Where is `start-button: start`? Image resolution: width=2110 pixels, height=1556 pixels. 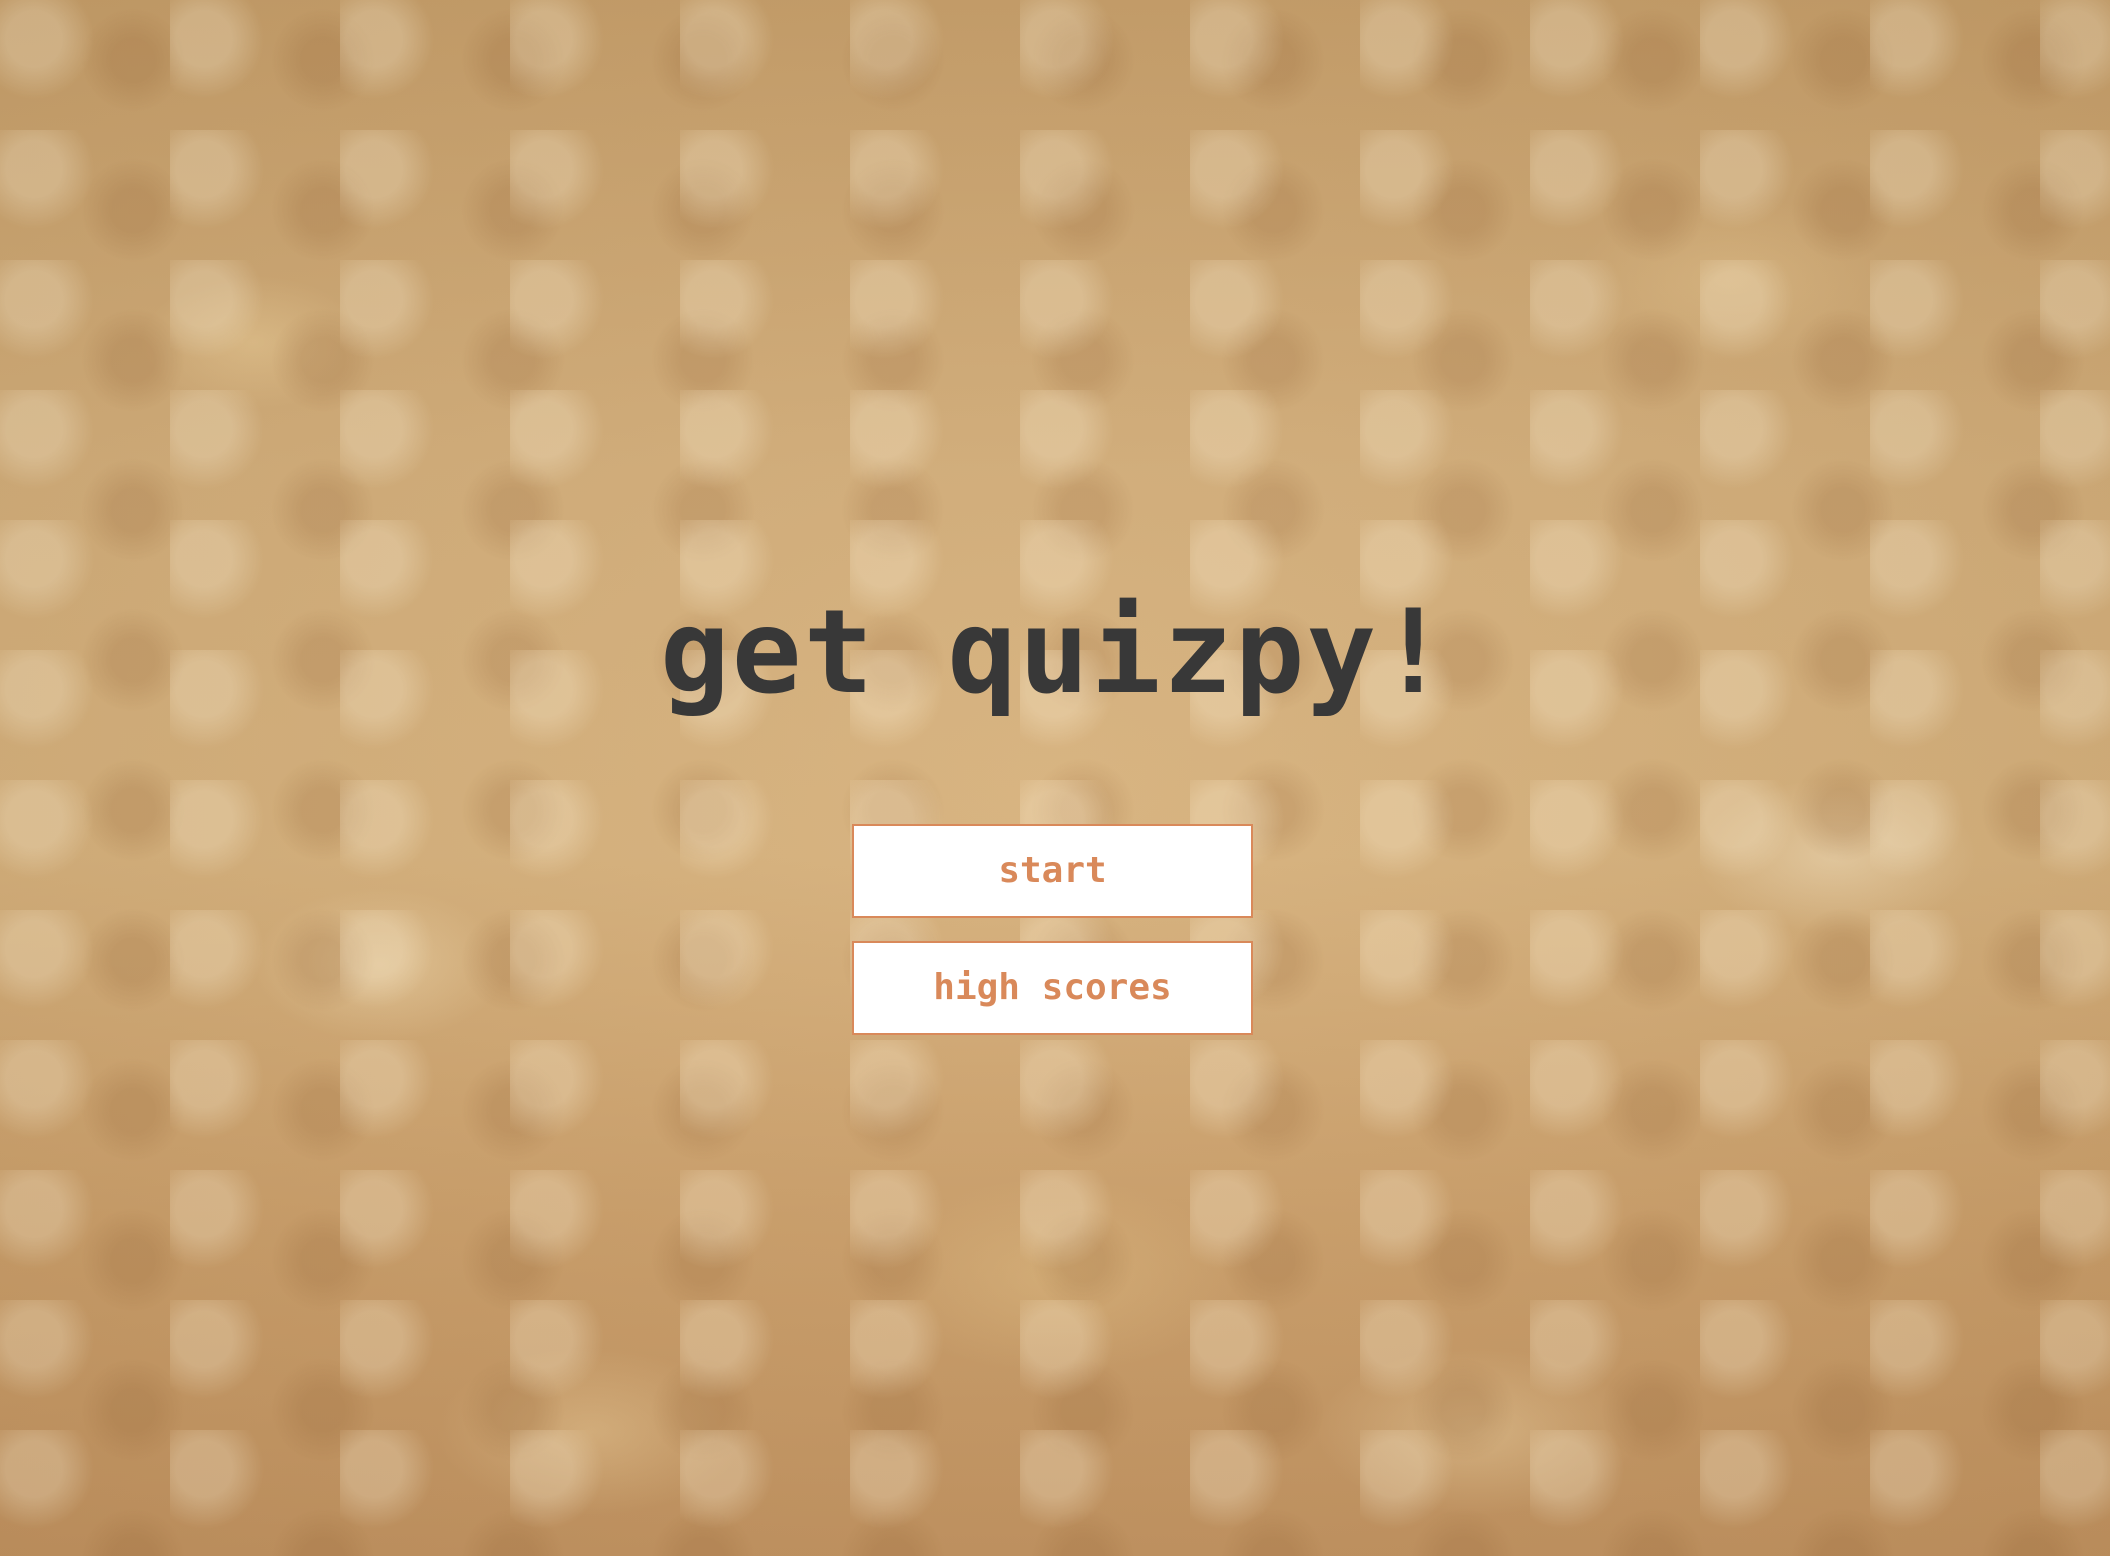 start-button: start is located at coordinates (1052, 871).